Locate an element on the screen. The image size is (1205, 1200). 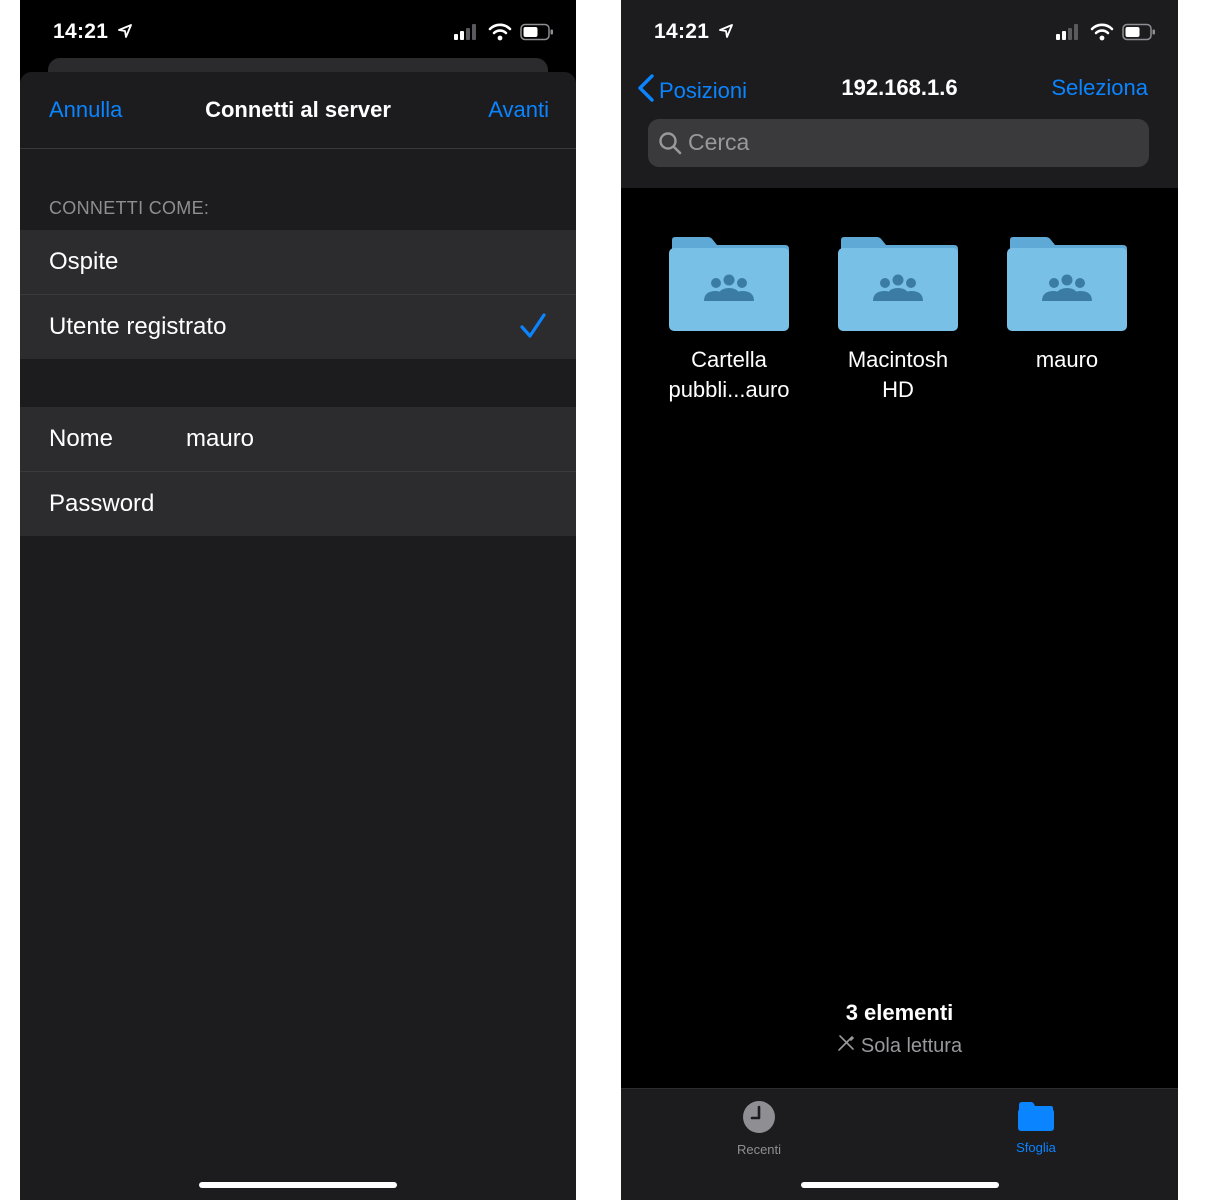
folder-name: mauro is located at coordinates (1067, 359).